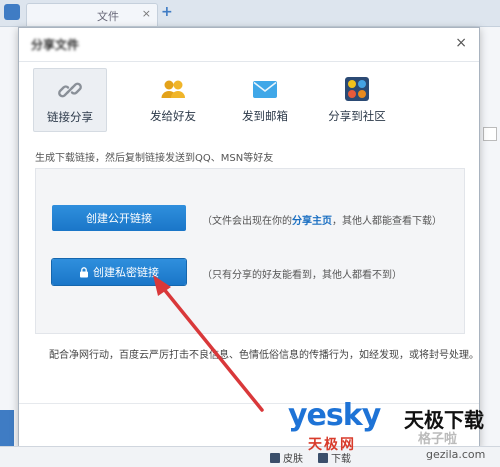 This screenshot has height=467, width=500. I want to click on tab-send-to-friends: 发给好友, so click(173, 99).